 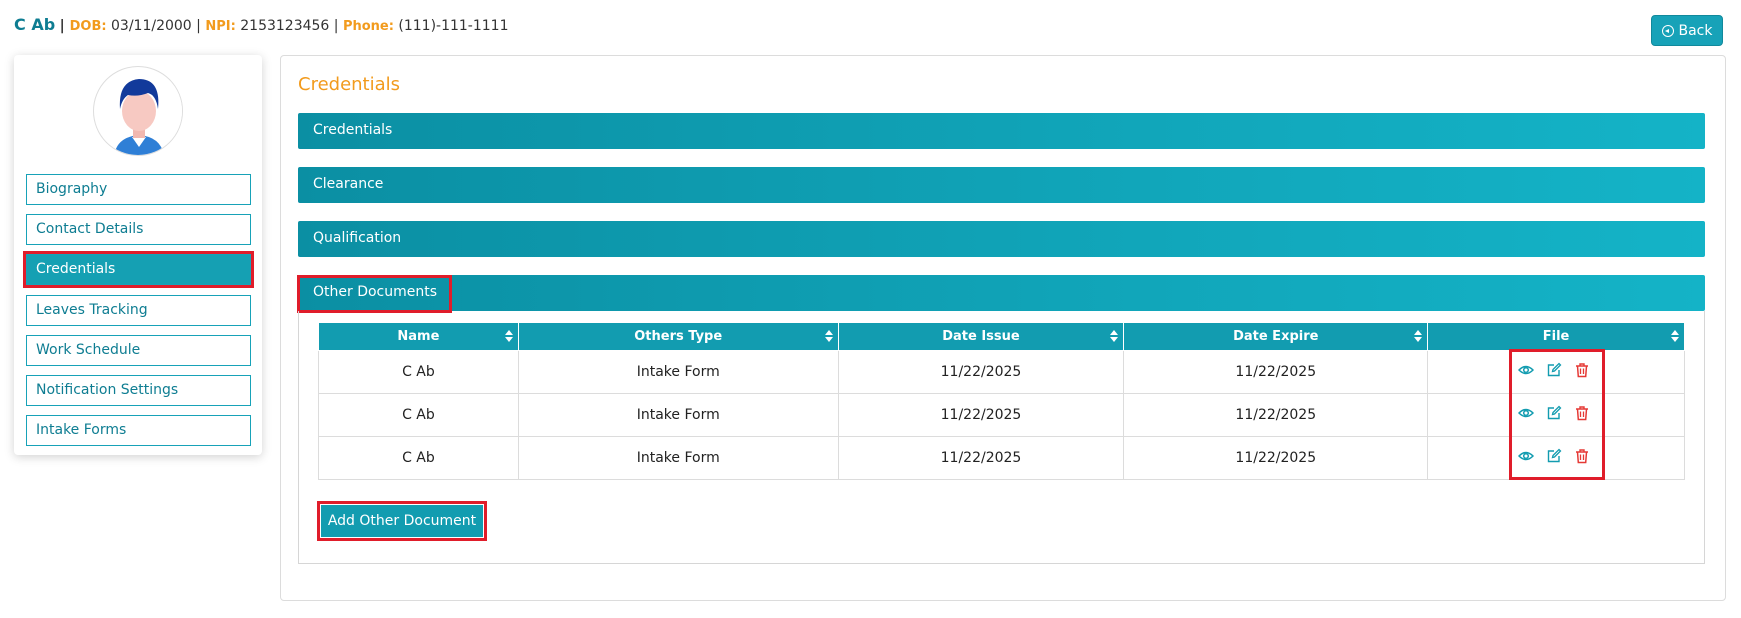 I want to click on accordion-clearance: Clearance, so click(x=1001, y=185).